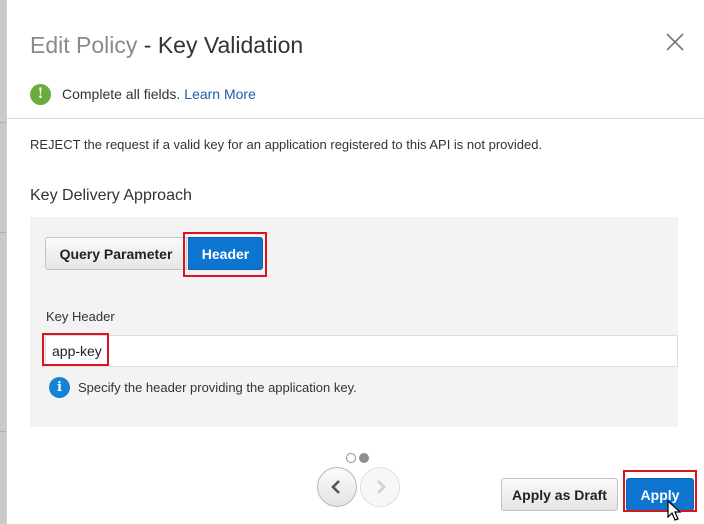  Describe the element at coordinates (121, 94) in the screenshot. I see `info-text: Complete all fields.` at that location.